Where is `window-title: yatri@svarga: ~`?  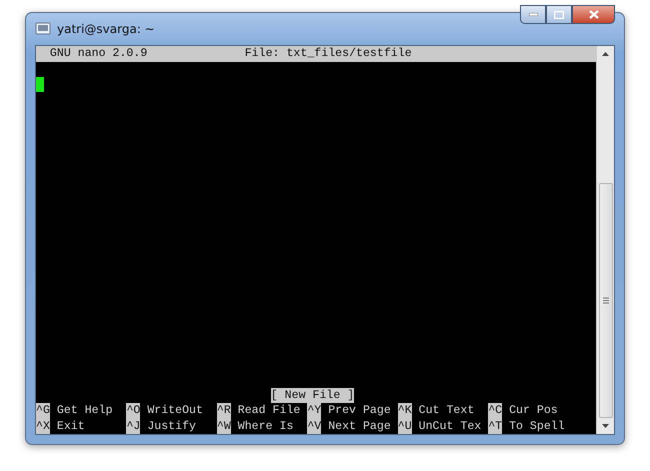
window-title: yatri@svarga: ~ is located at coordinates (106, 29).